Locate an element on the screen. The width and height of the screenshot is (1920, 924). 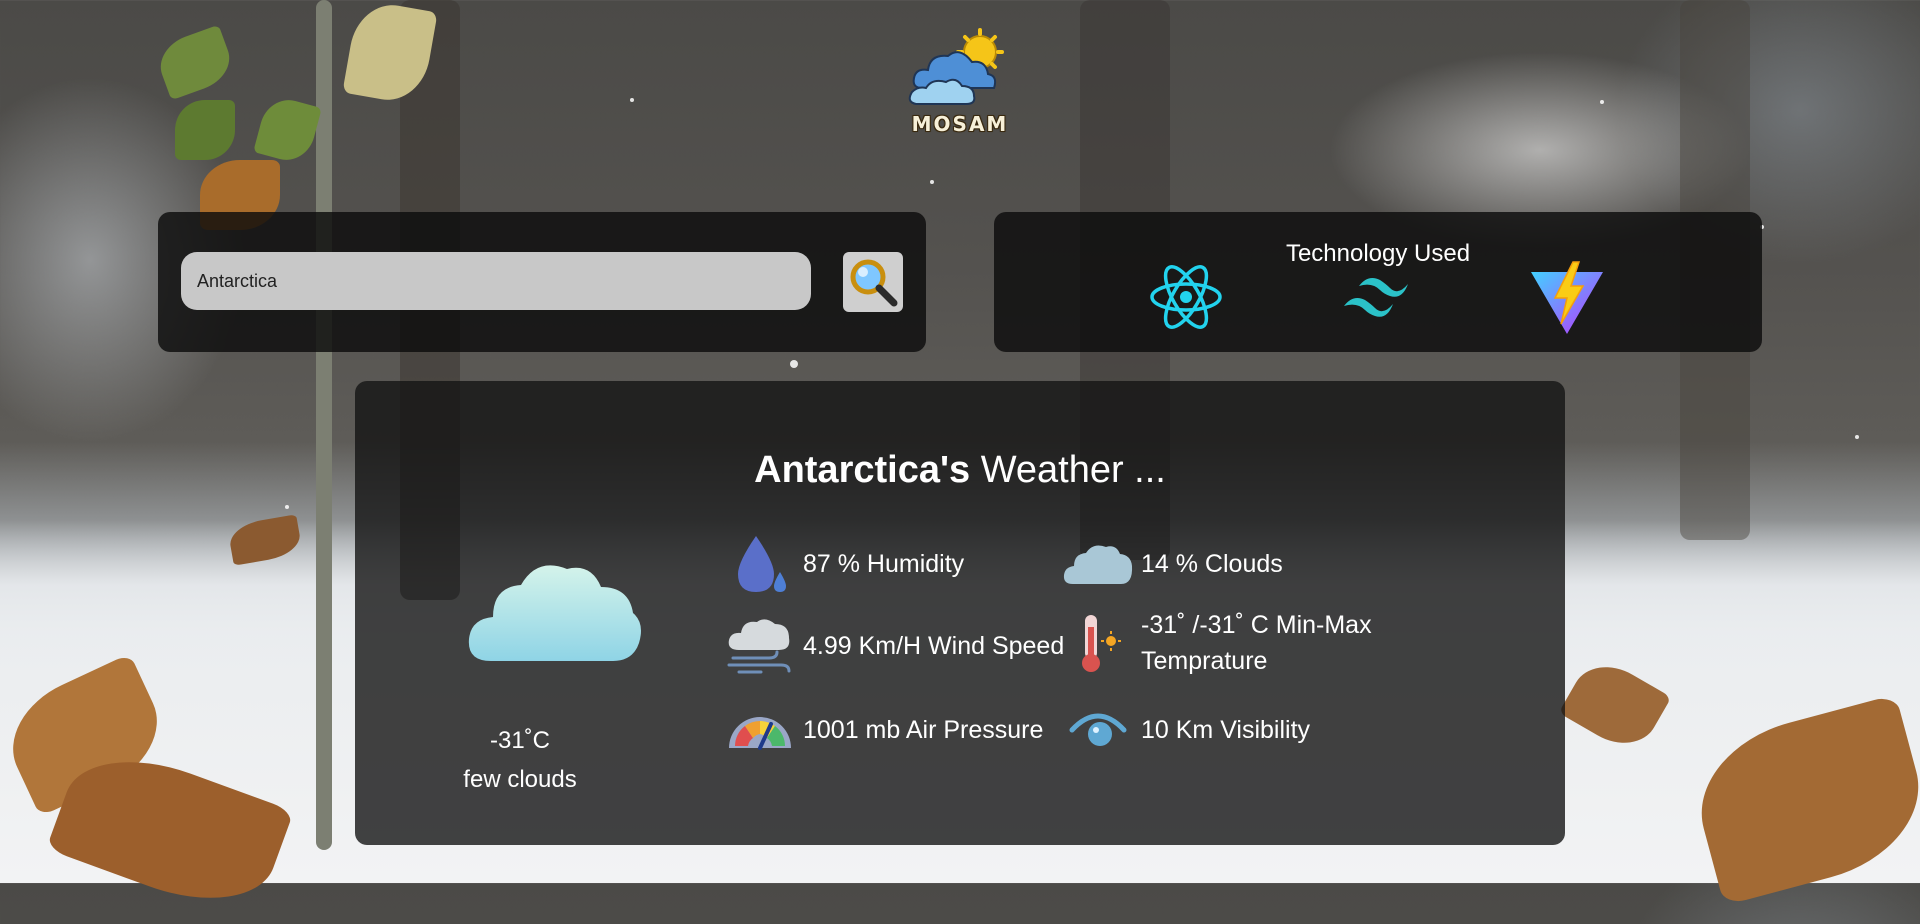
gauge-icon is located at coordinates (760, 730).